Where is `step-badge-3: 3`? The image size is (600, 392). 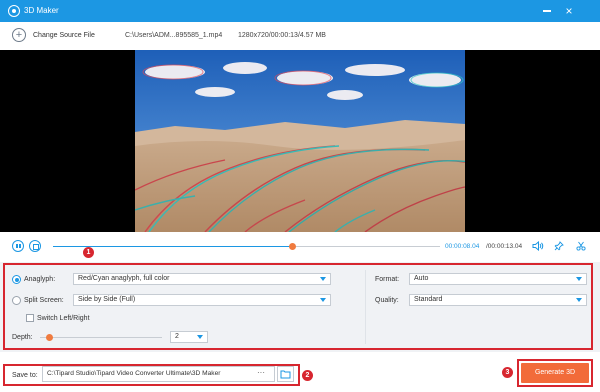
step-badge-3: 3 is located at coordinates (507, 372).